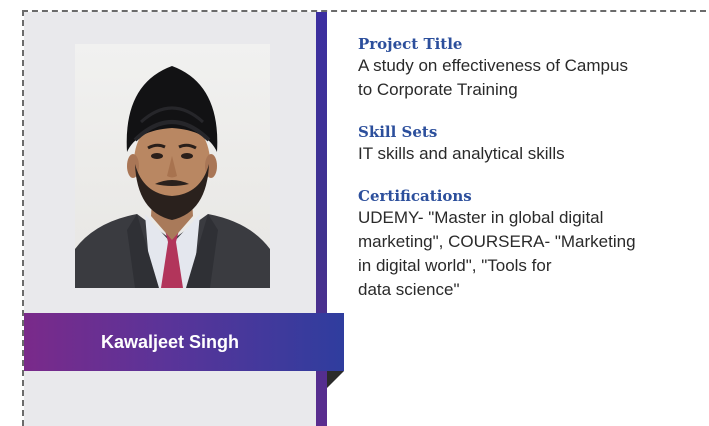 This screenshot has height=426, width=709. What do you see at coordinates (497, 241) in the screenshot?
I see `certifications-line: marketing", COURSERA- "Marketing` at bounding box center [497, 241].